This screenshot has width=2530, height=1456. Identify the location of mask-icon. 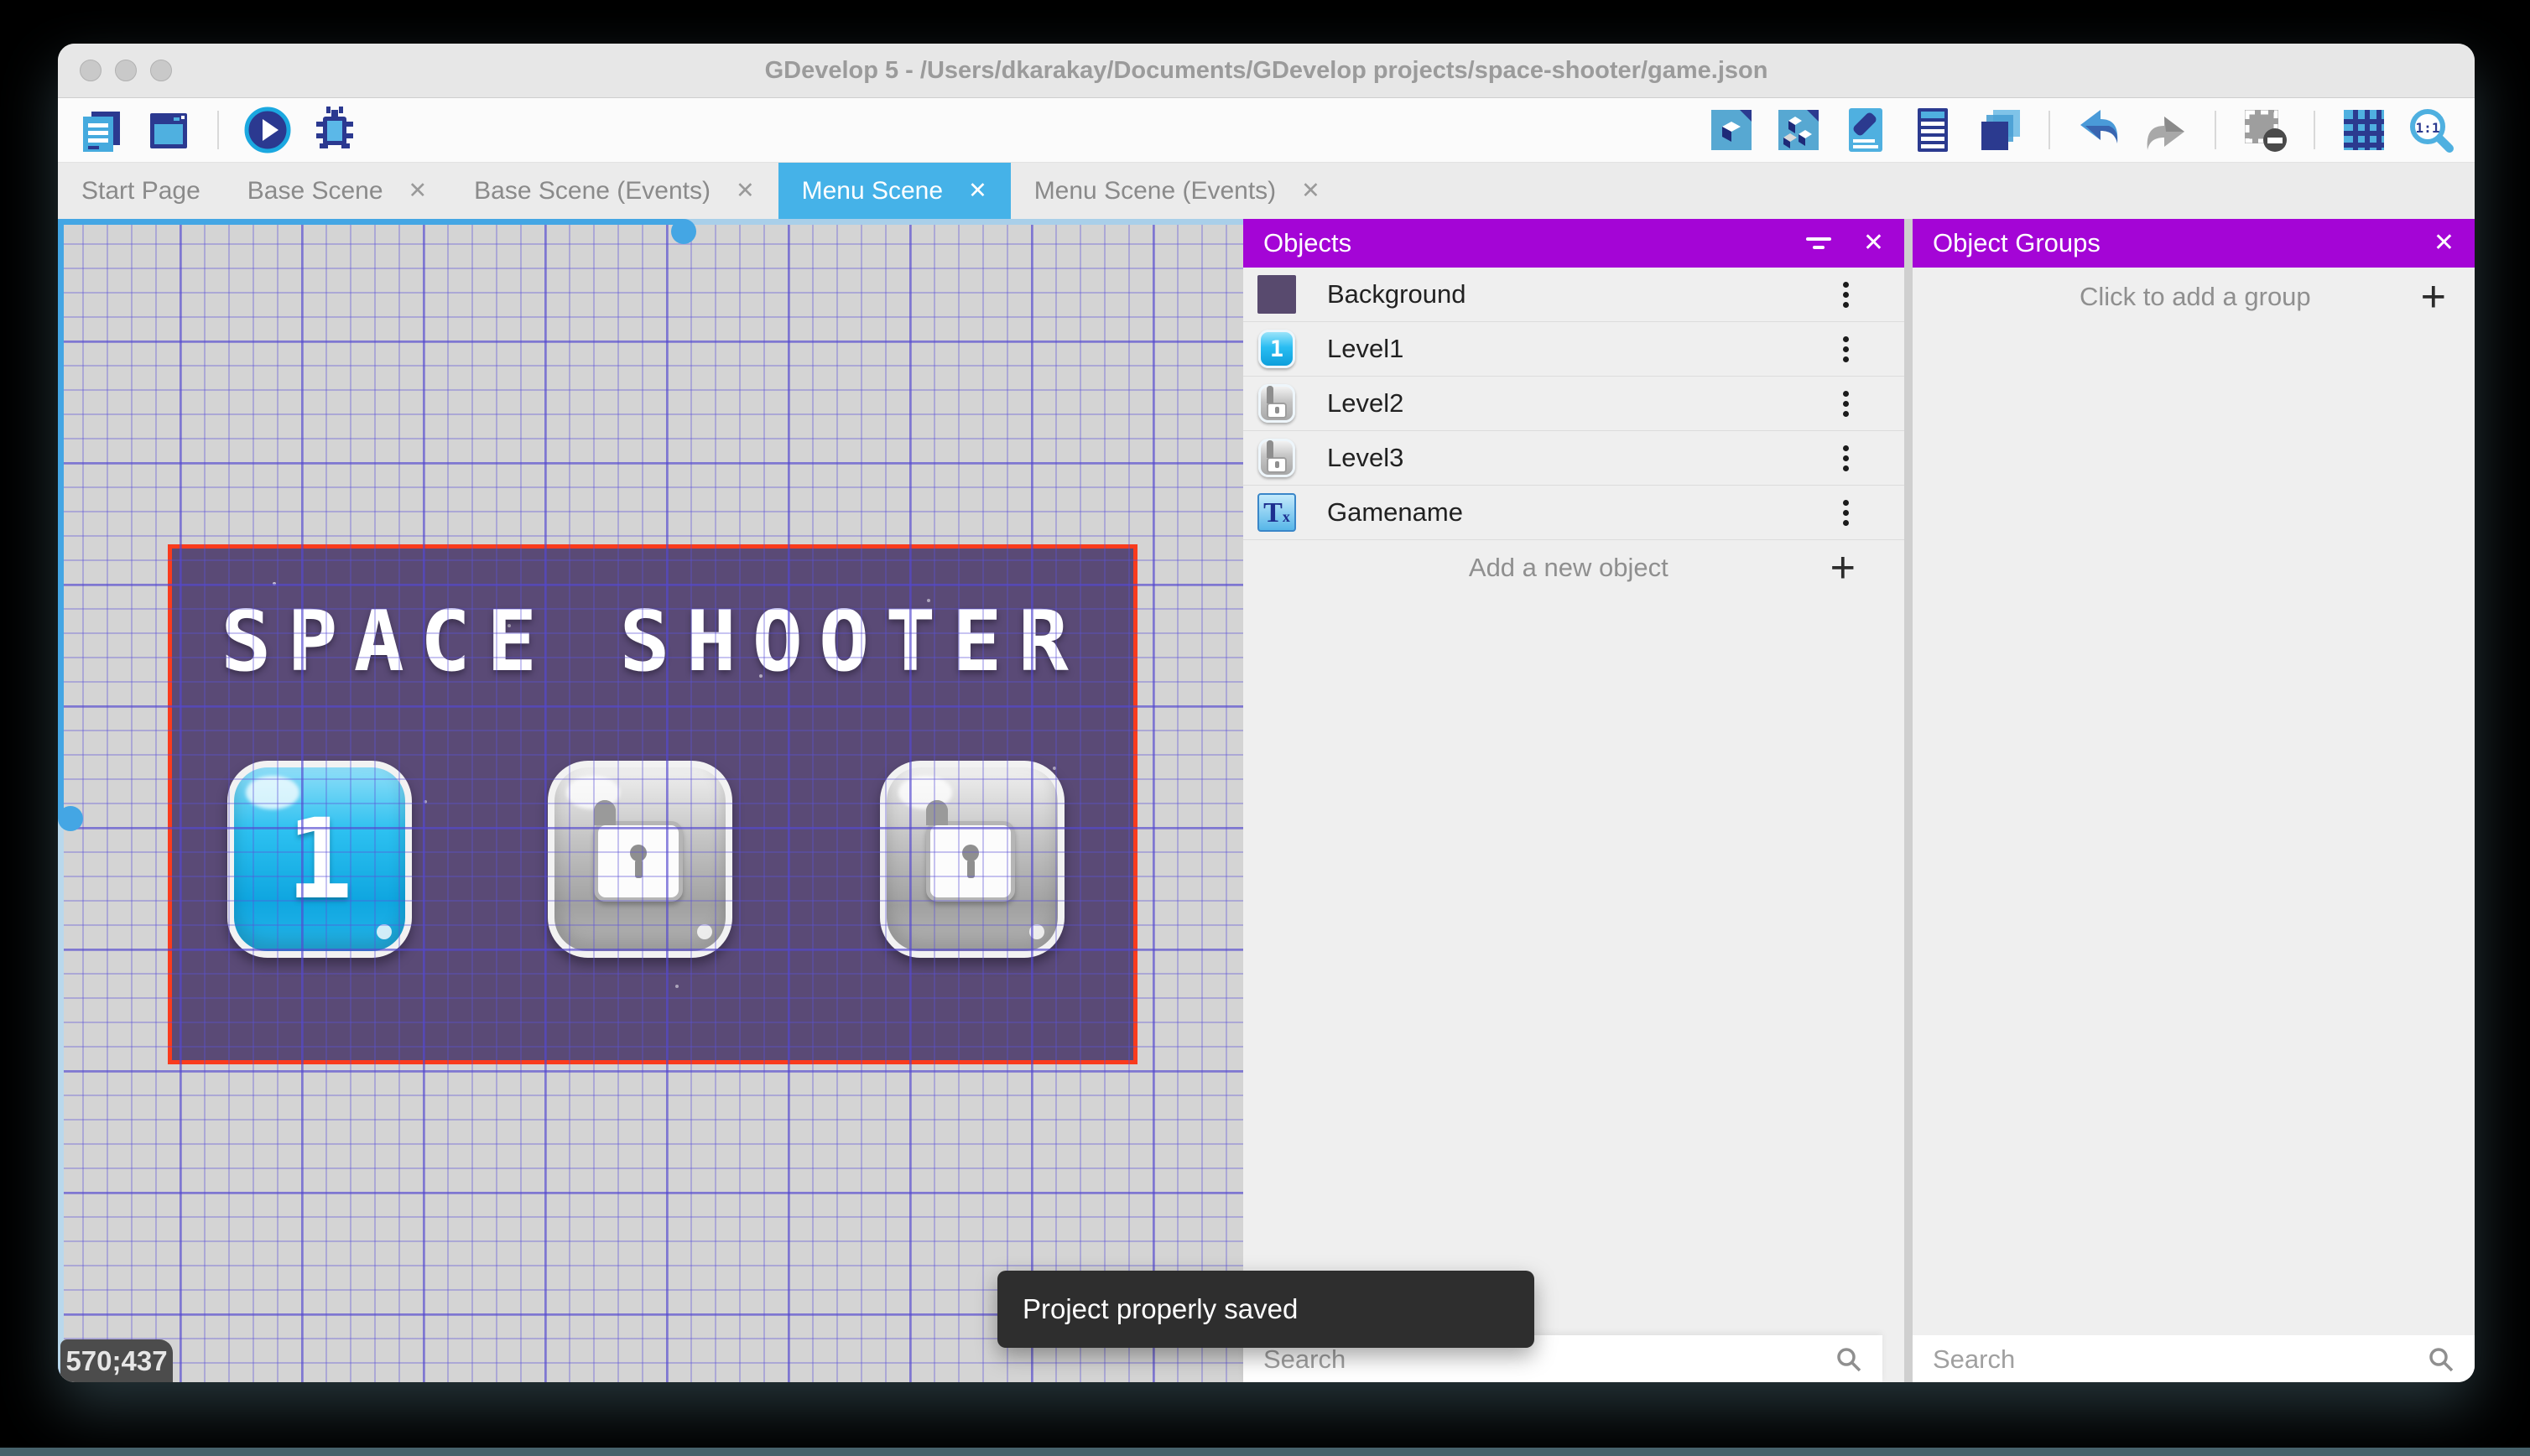
(2265, 130).